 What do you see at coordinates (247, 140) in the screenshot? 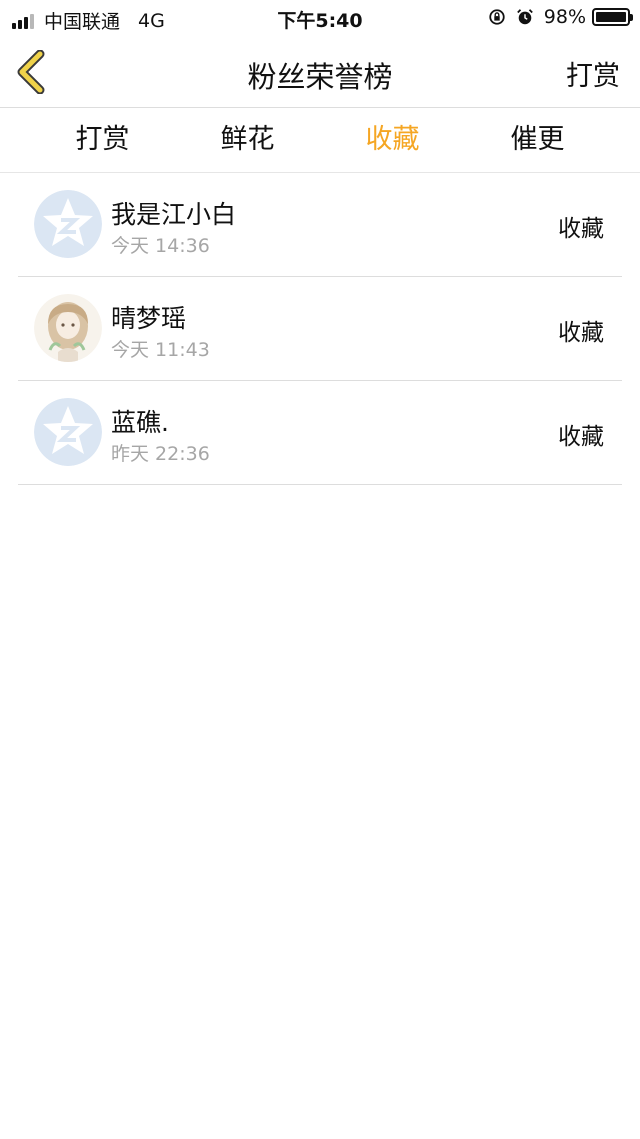
I see `tab-flowers: 鲜花` at bounding box center [247, 140].